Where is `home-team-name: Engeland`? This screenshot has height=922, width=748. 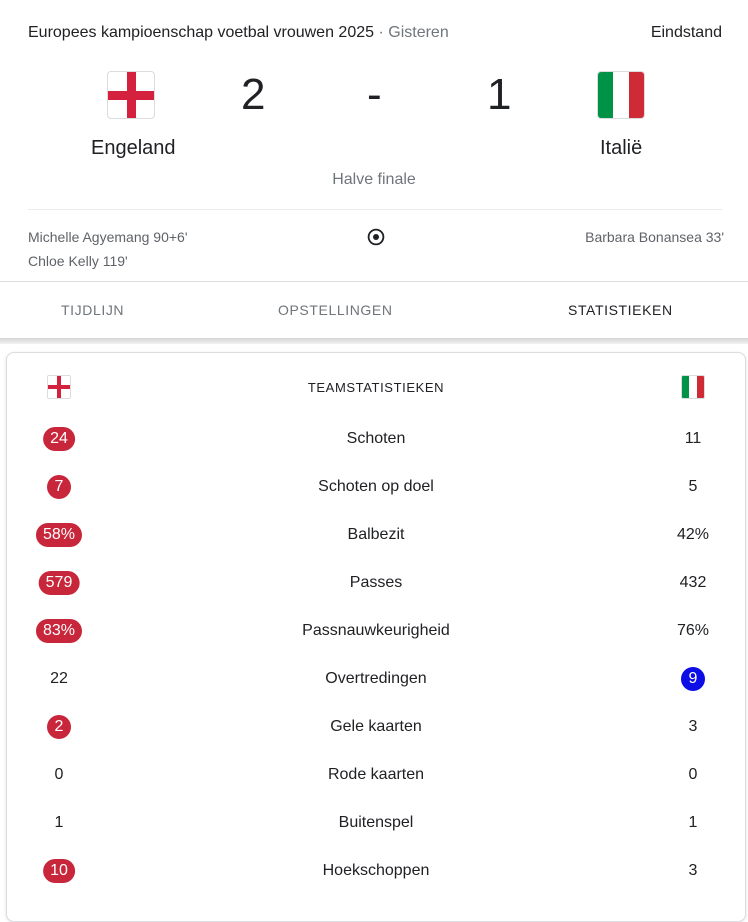
home-team-name: Engeland is located at coordinates (133, 148).